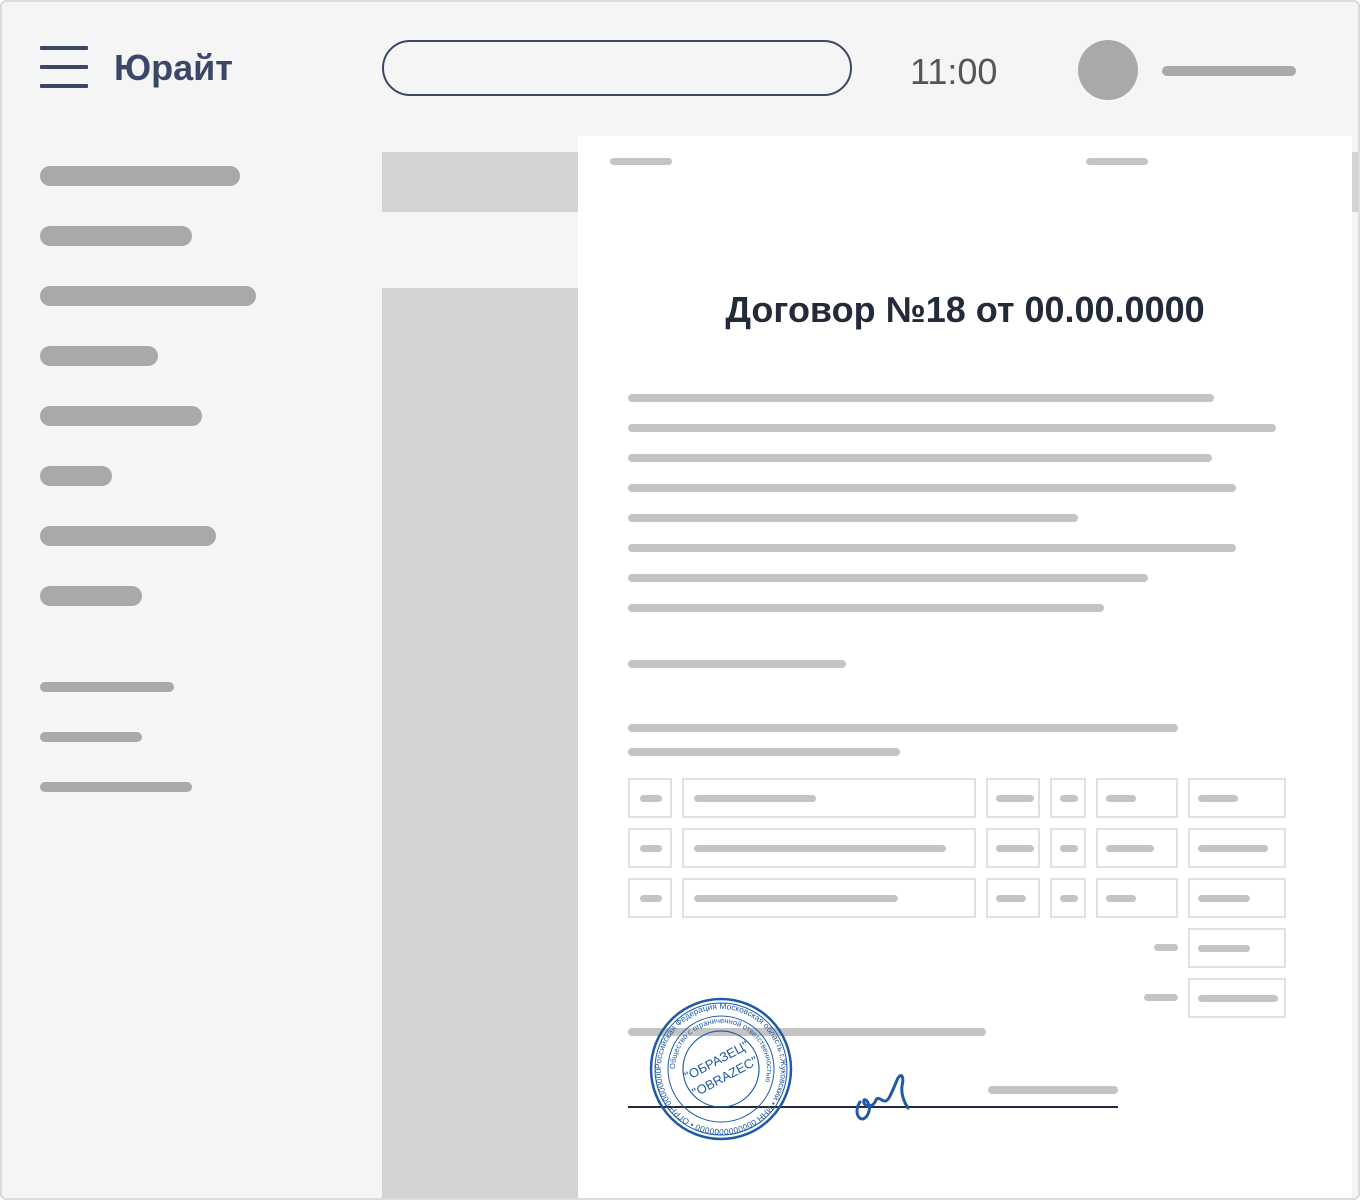 The width and height of the screenshot is (1360, 1200). Describe the element at coordinates (482, 250) in the screenshot. I see `content-divider` at that location.